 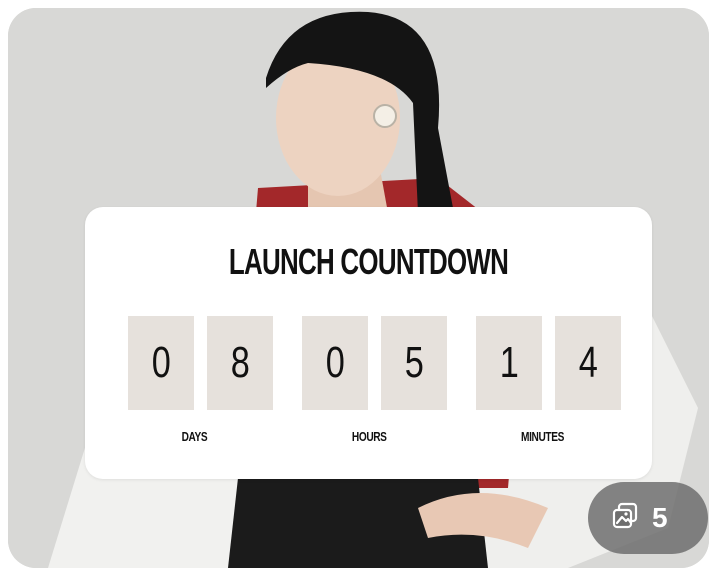 What do you see at coordinates (335, 363) in the screenshot?
I see `hours-digit-1: 0` at bounding box center [335, 363].